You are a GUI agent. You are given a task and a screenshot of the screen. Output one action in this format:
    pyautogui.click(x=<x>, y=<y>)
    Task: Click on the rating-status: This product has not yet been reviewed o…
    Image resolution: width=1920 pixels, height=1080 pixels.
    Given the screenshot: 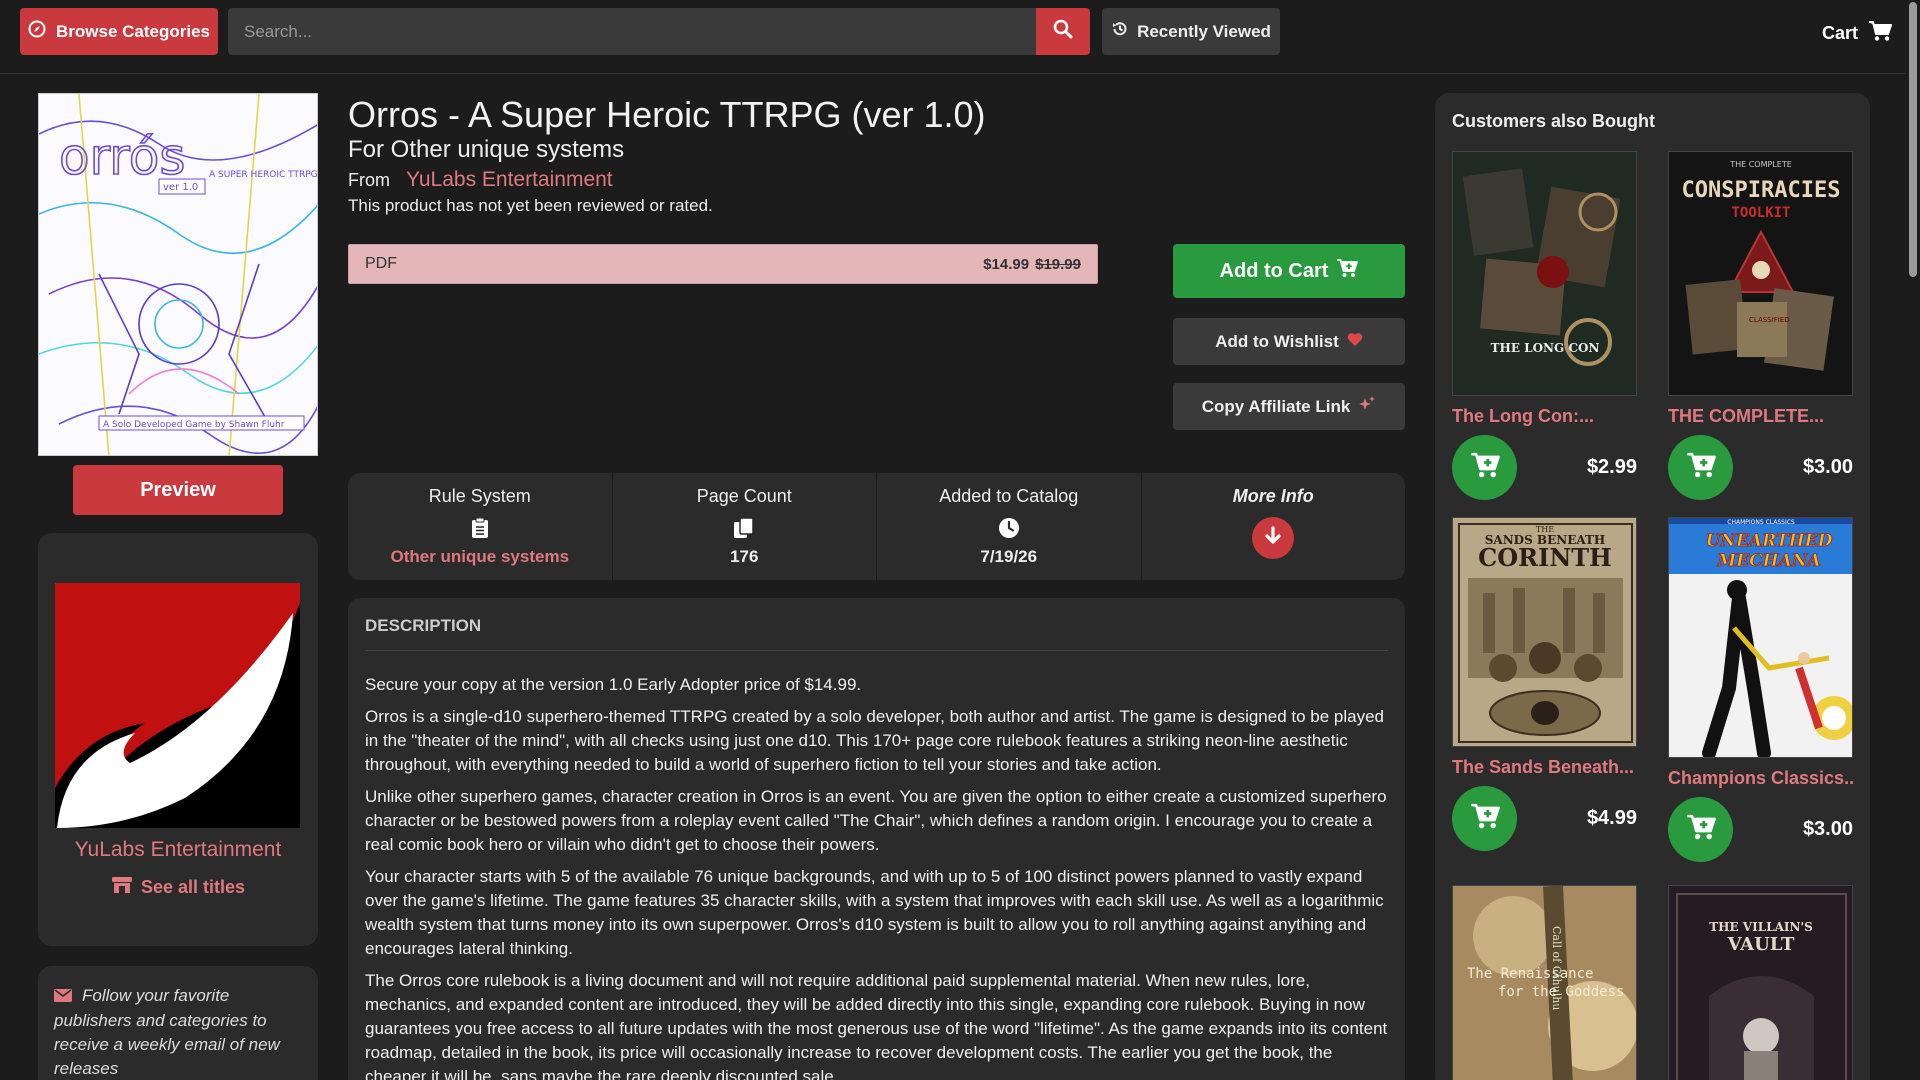 What is the action you would take?
    pyautogui.click(x=530, y=205)
    